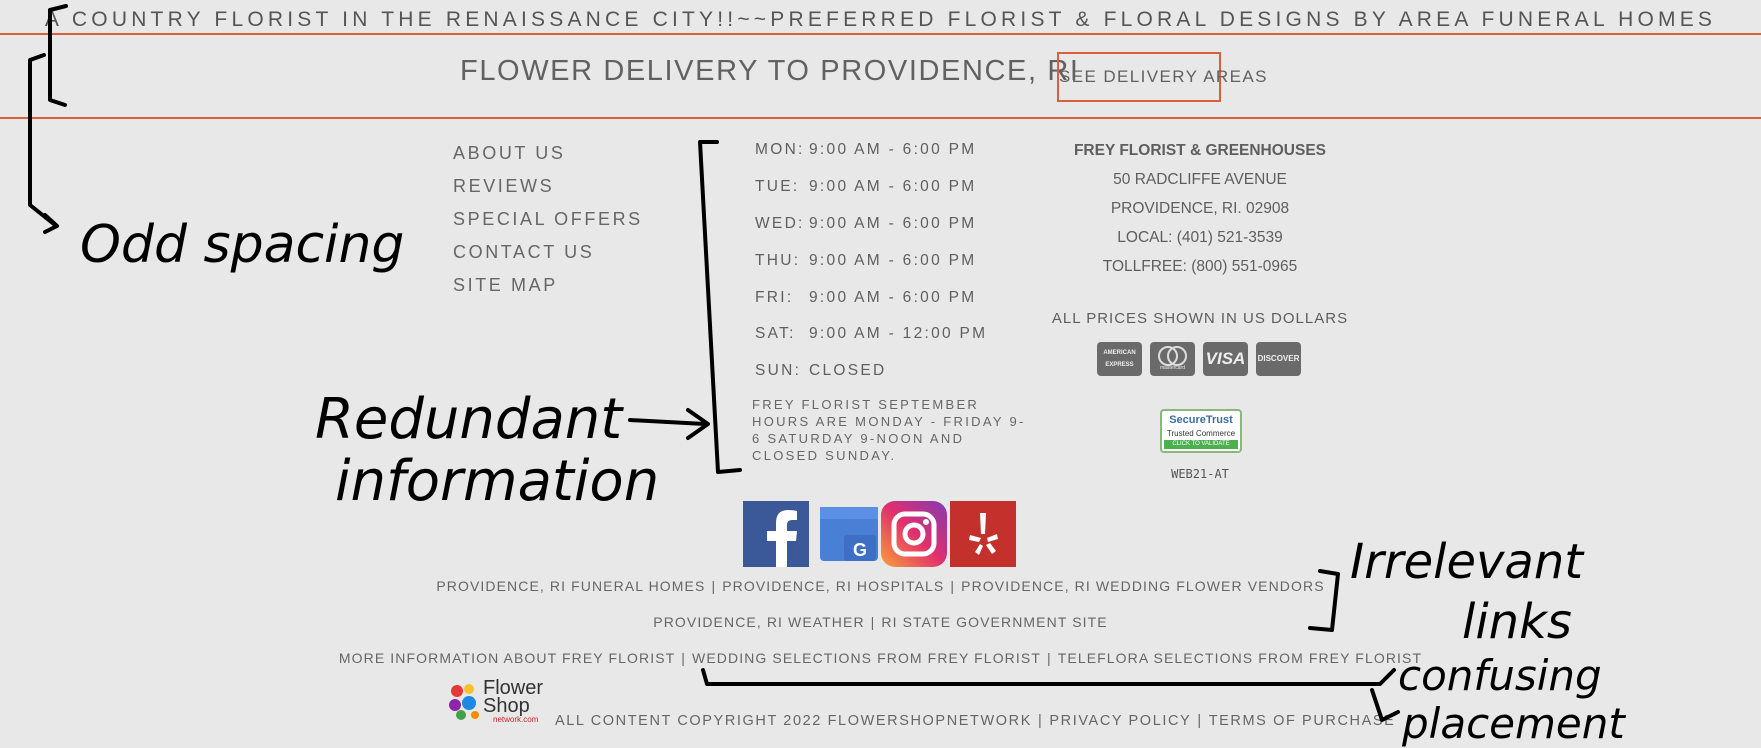 The width and height of the screenshot is (1761, 748). I want to click on badge-subtitle: Trusted Commerce, so click(1201, 433).